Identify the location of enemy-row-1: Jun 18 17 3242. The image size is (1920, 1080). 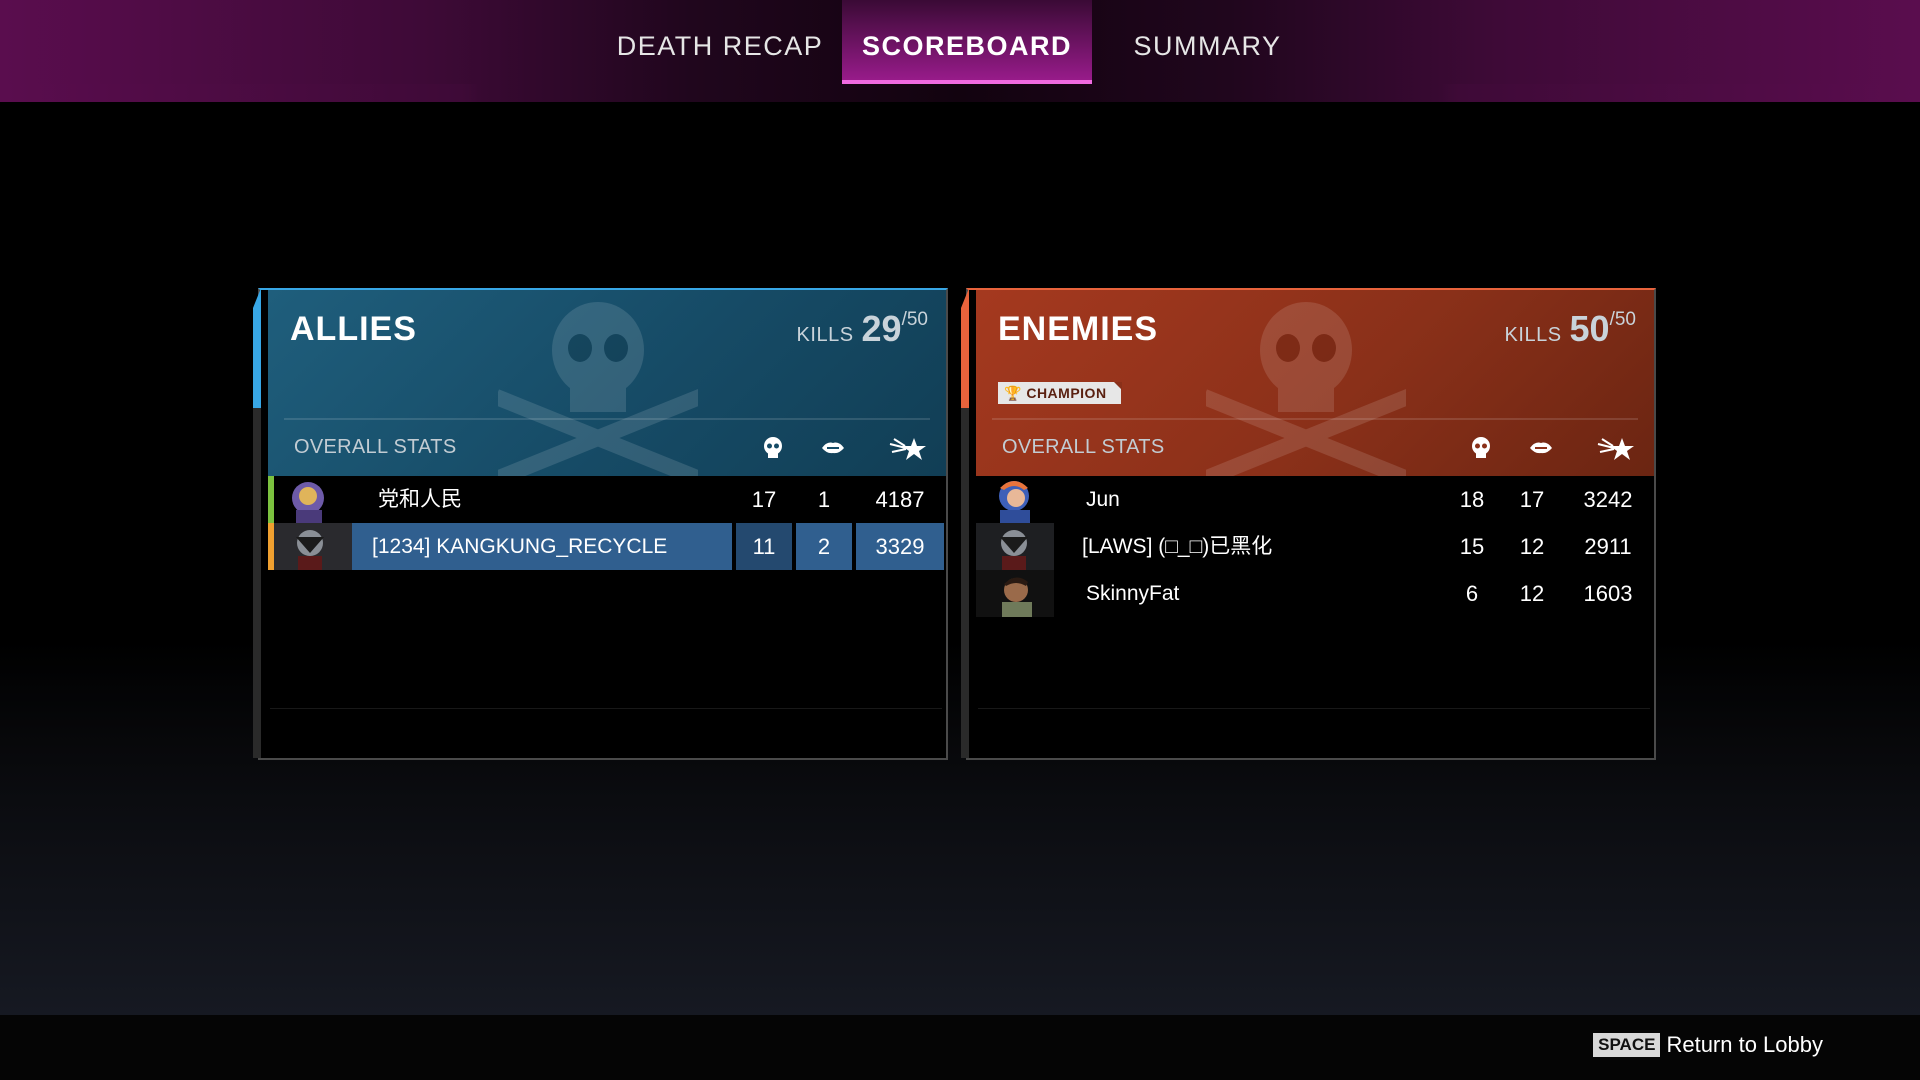
(1314, 499).